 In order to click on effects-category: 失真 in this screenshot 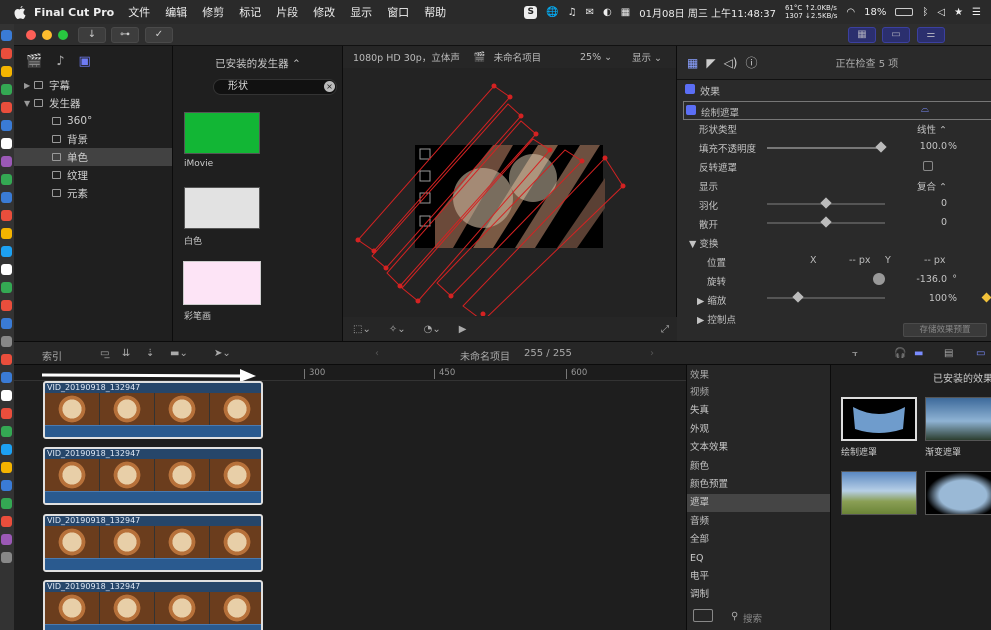, I will do `click(759, 411)`.